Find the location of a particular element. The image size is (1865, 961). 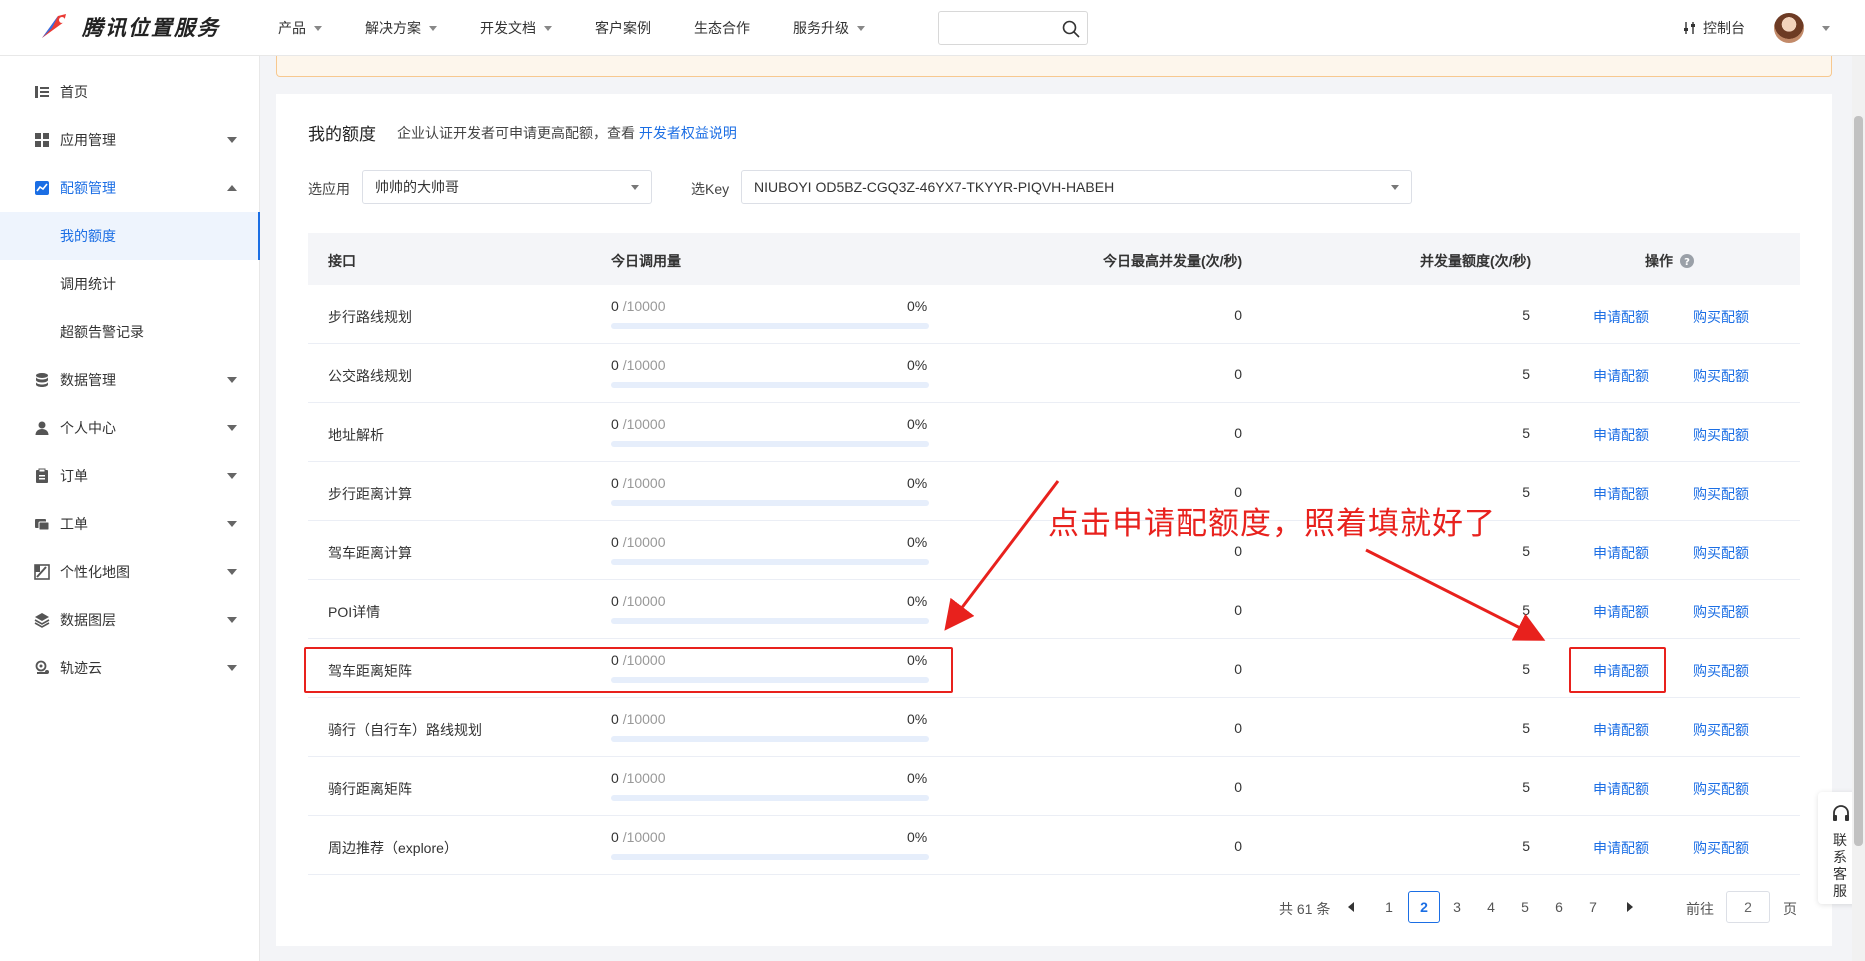

col-max-concurrency: 今日最高并发量(次/秒) is located at coordinates (1173, 261).